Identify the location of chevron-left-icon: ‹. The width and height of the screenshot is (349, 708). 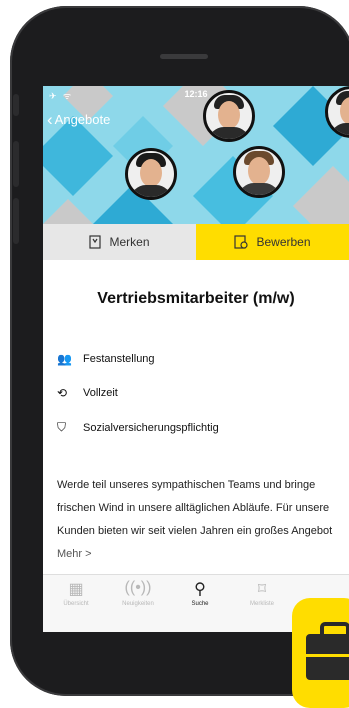
(50, 119).